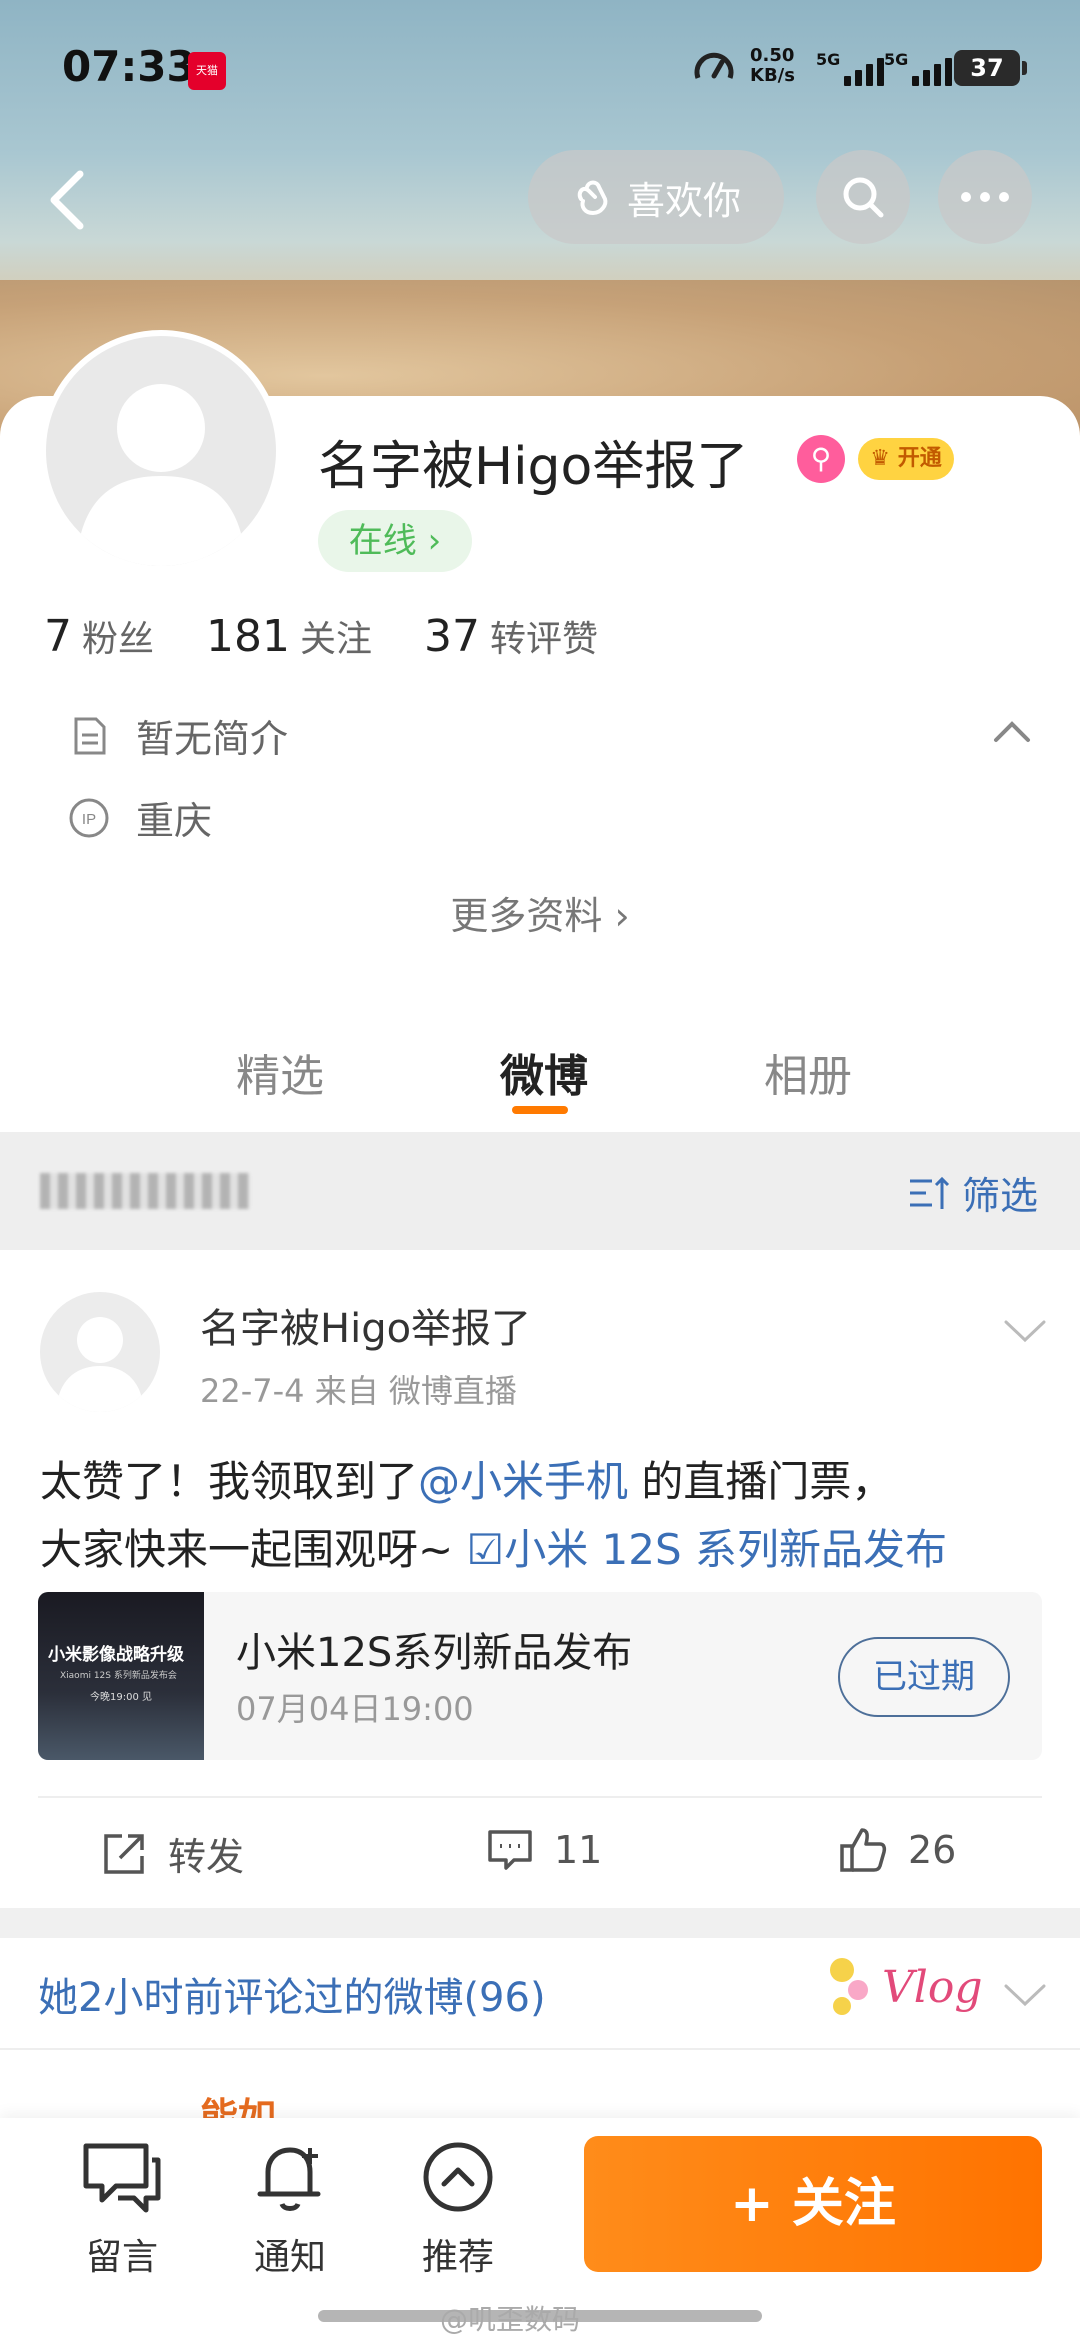 The image size is (1080, 2344). I want to click on post-author-name: 名字被Higo举报了, so click(365, 1325).